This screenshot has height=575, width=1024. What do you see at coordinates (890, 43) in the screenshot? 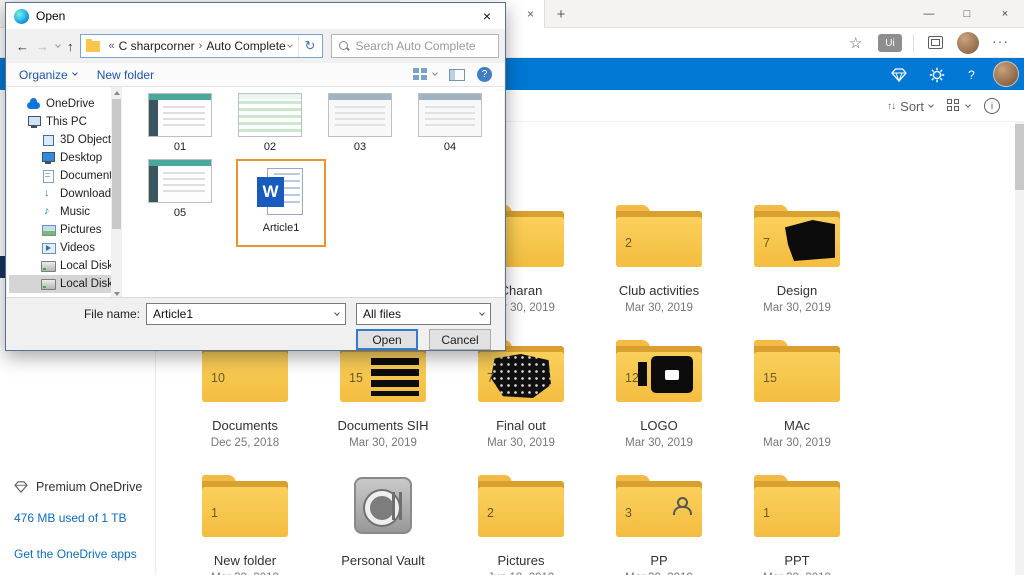
I see `extension-badge: Ui` at bounding box center [890, 43].